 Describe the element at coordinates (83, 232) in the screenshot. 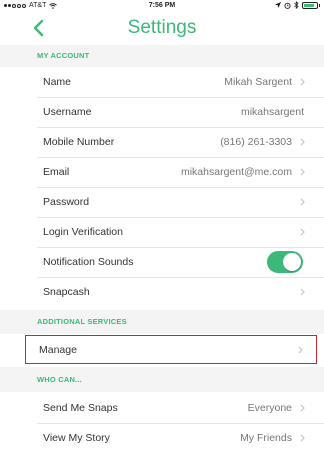

I see `row-label: Login Verification` at that location.